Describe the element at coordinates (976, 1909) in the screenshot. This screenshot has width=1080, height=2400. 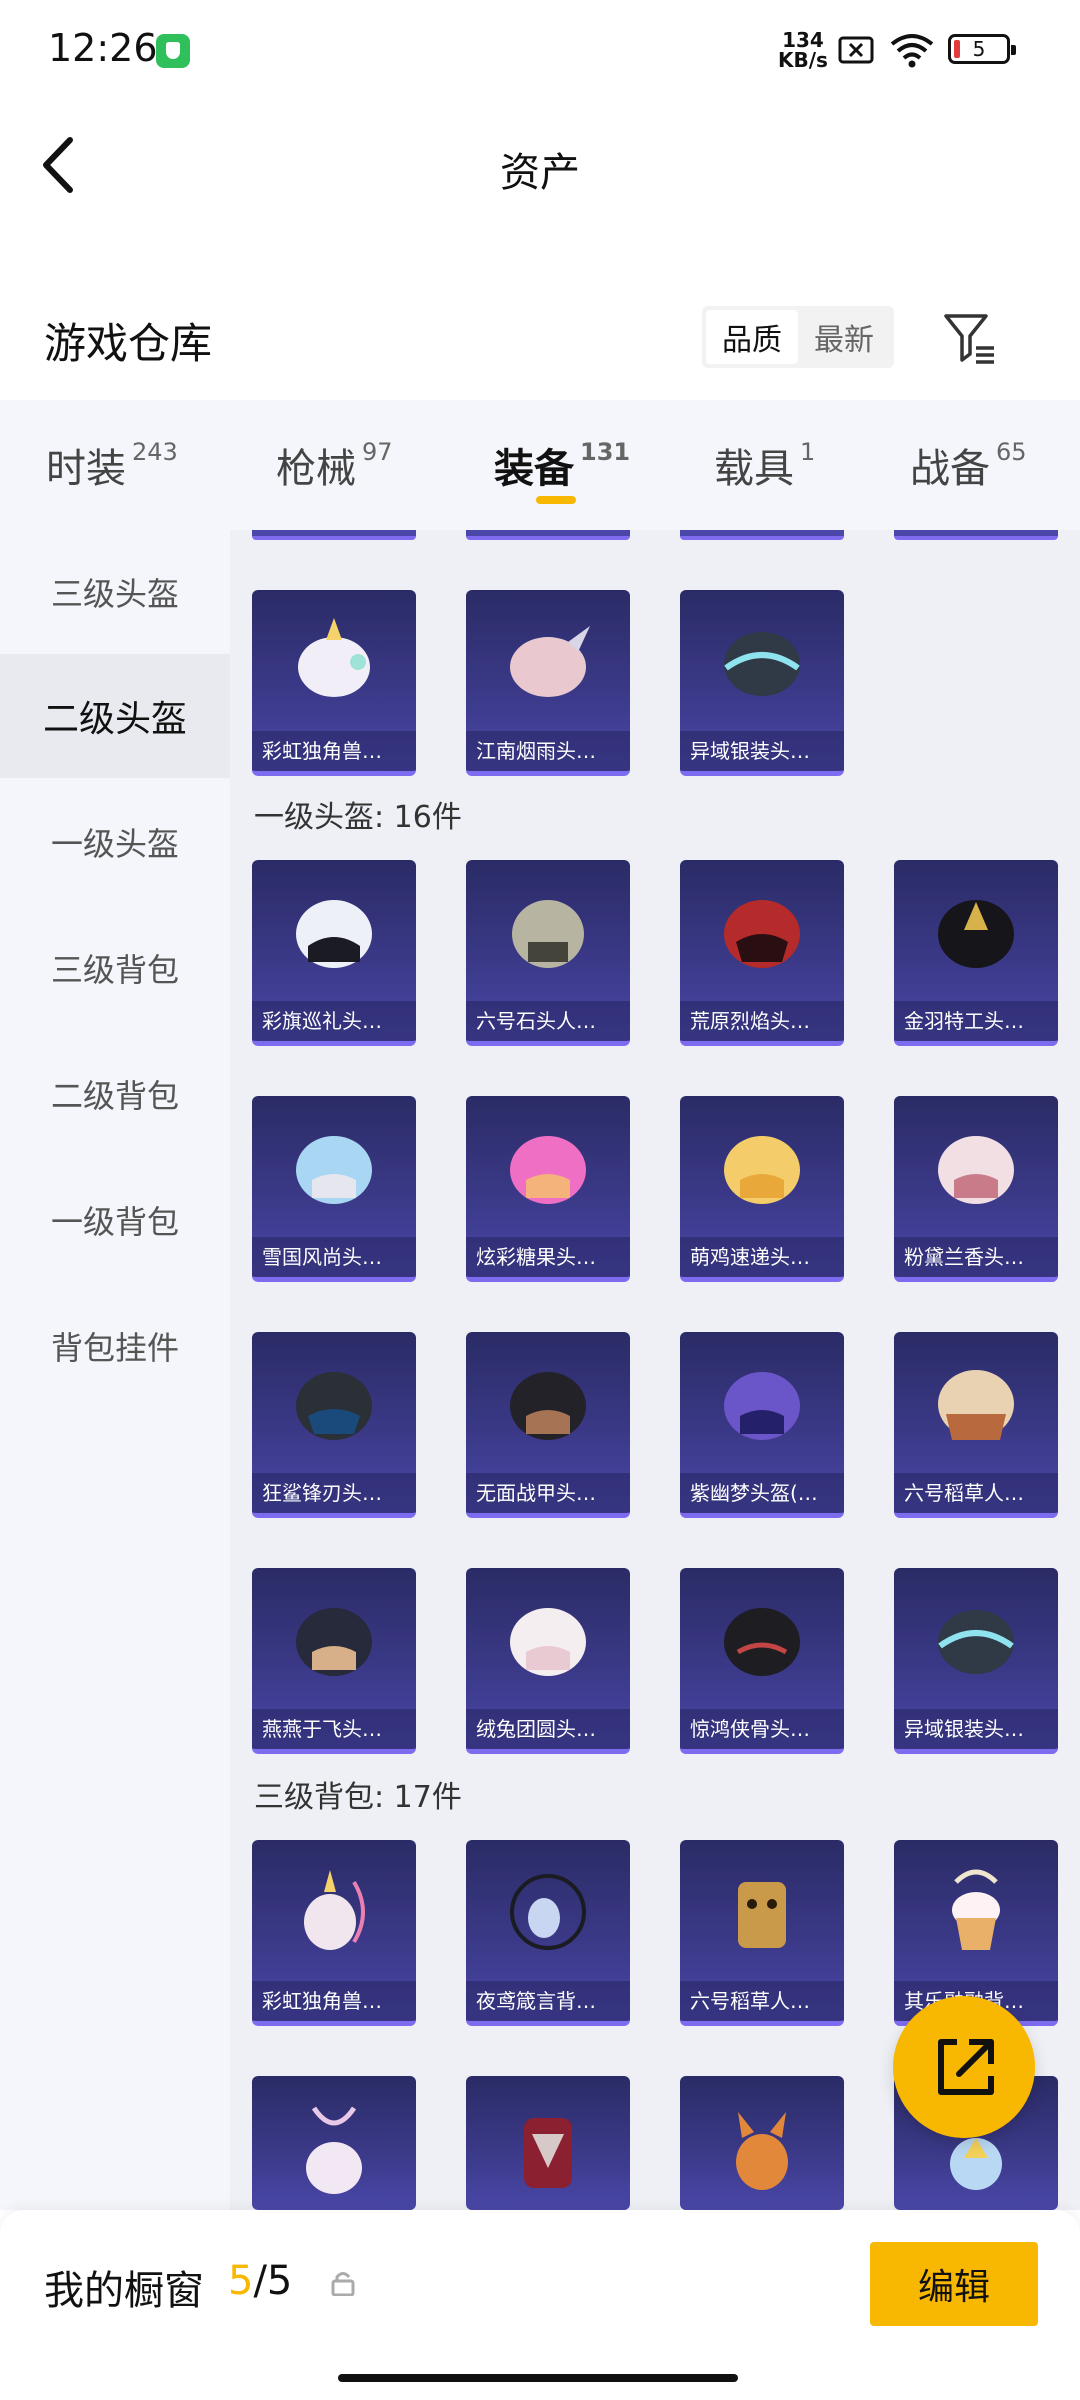
I see `cupcake-backpack-icon` at that location.